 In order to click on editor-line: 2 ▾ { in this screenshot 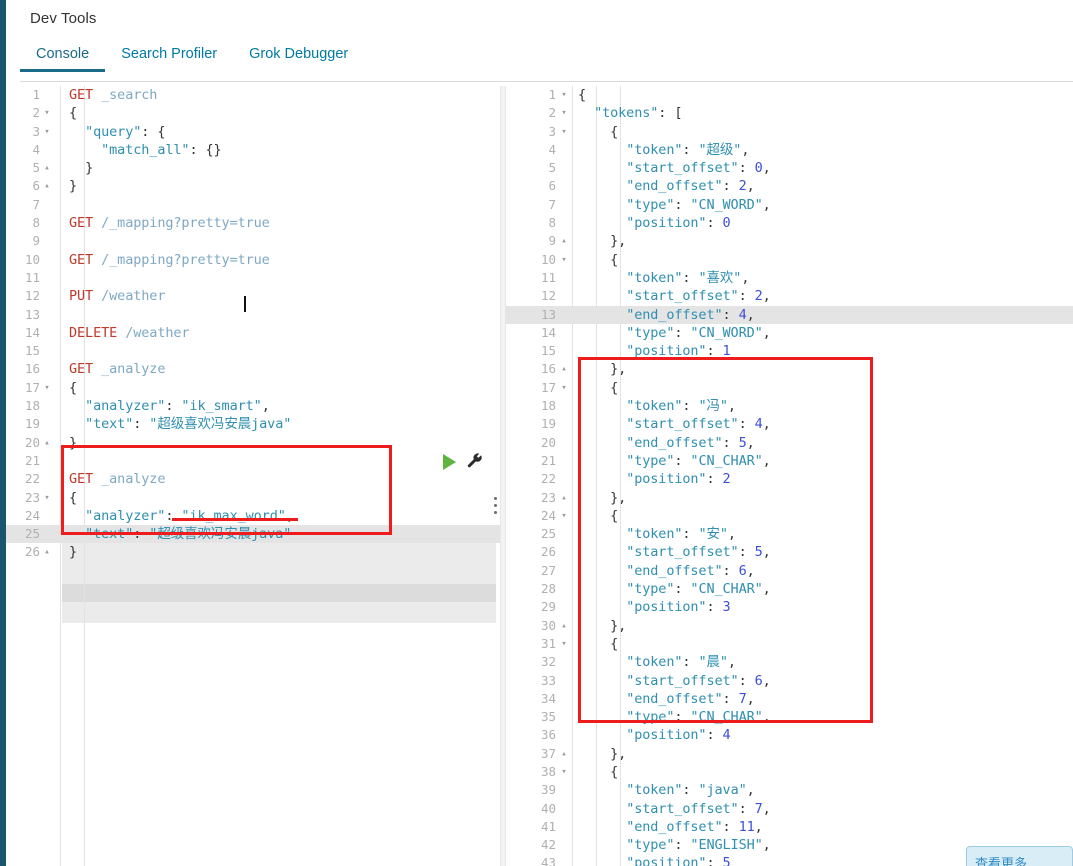, I will do `click(253, 113)`.